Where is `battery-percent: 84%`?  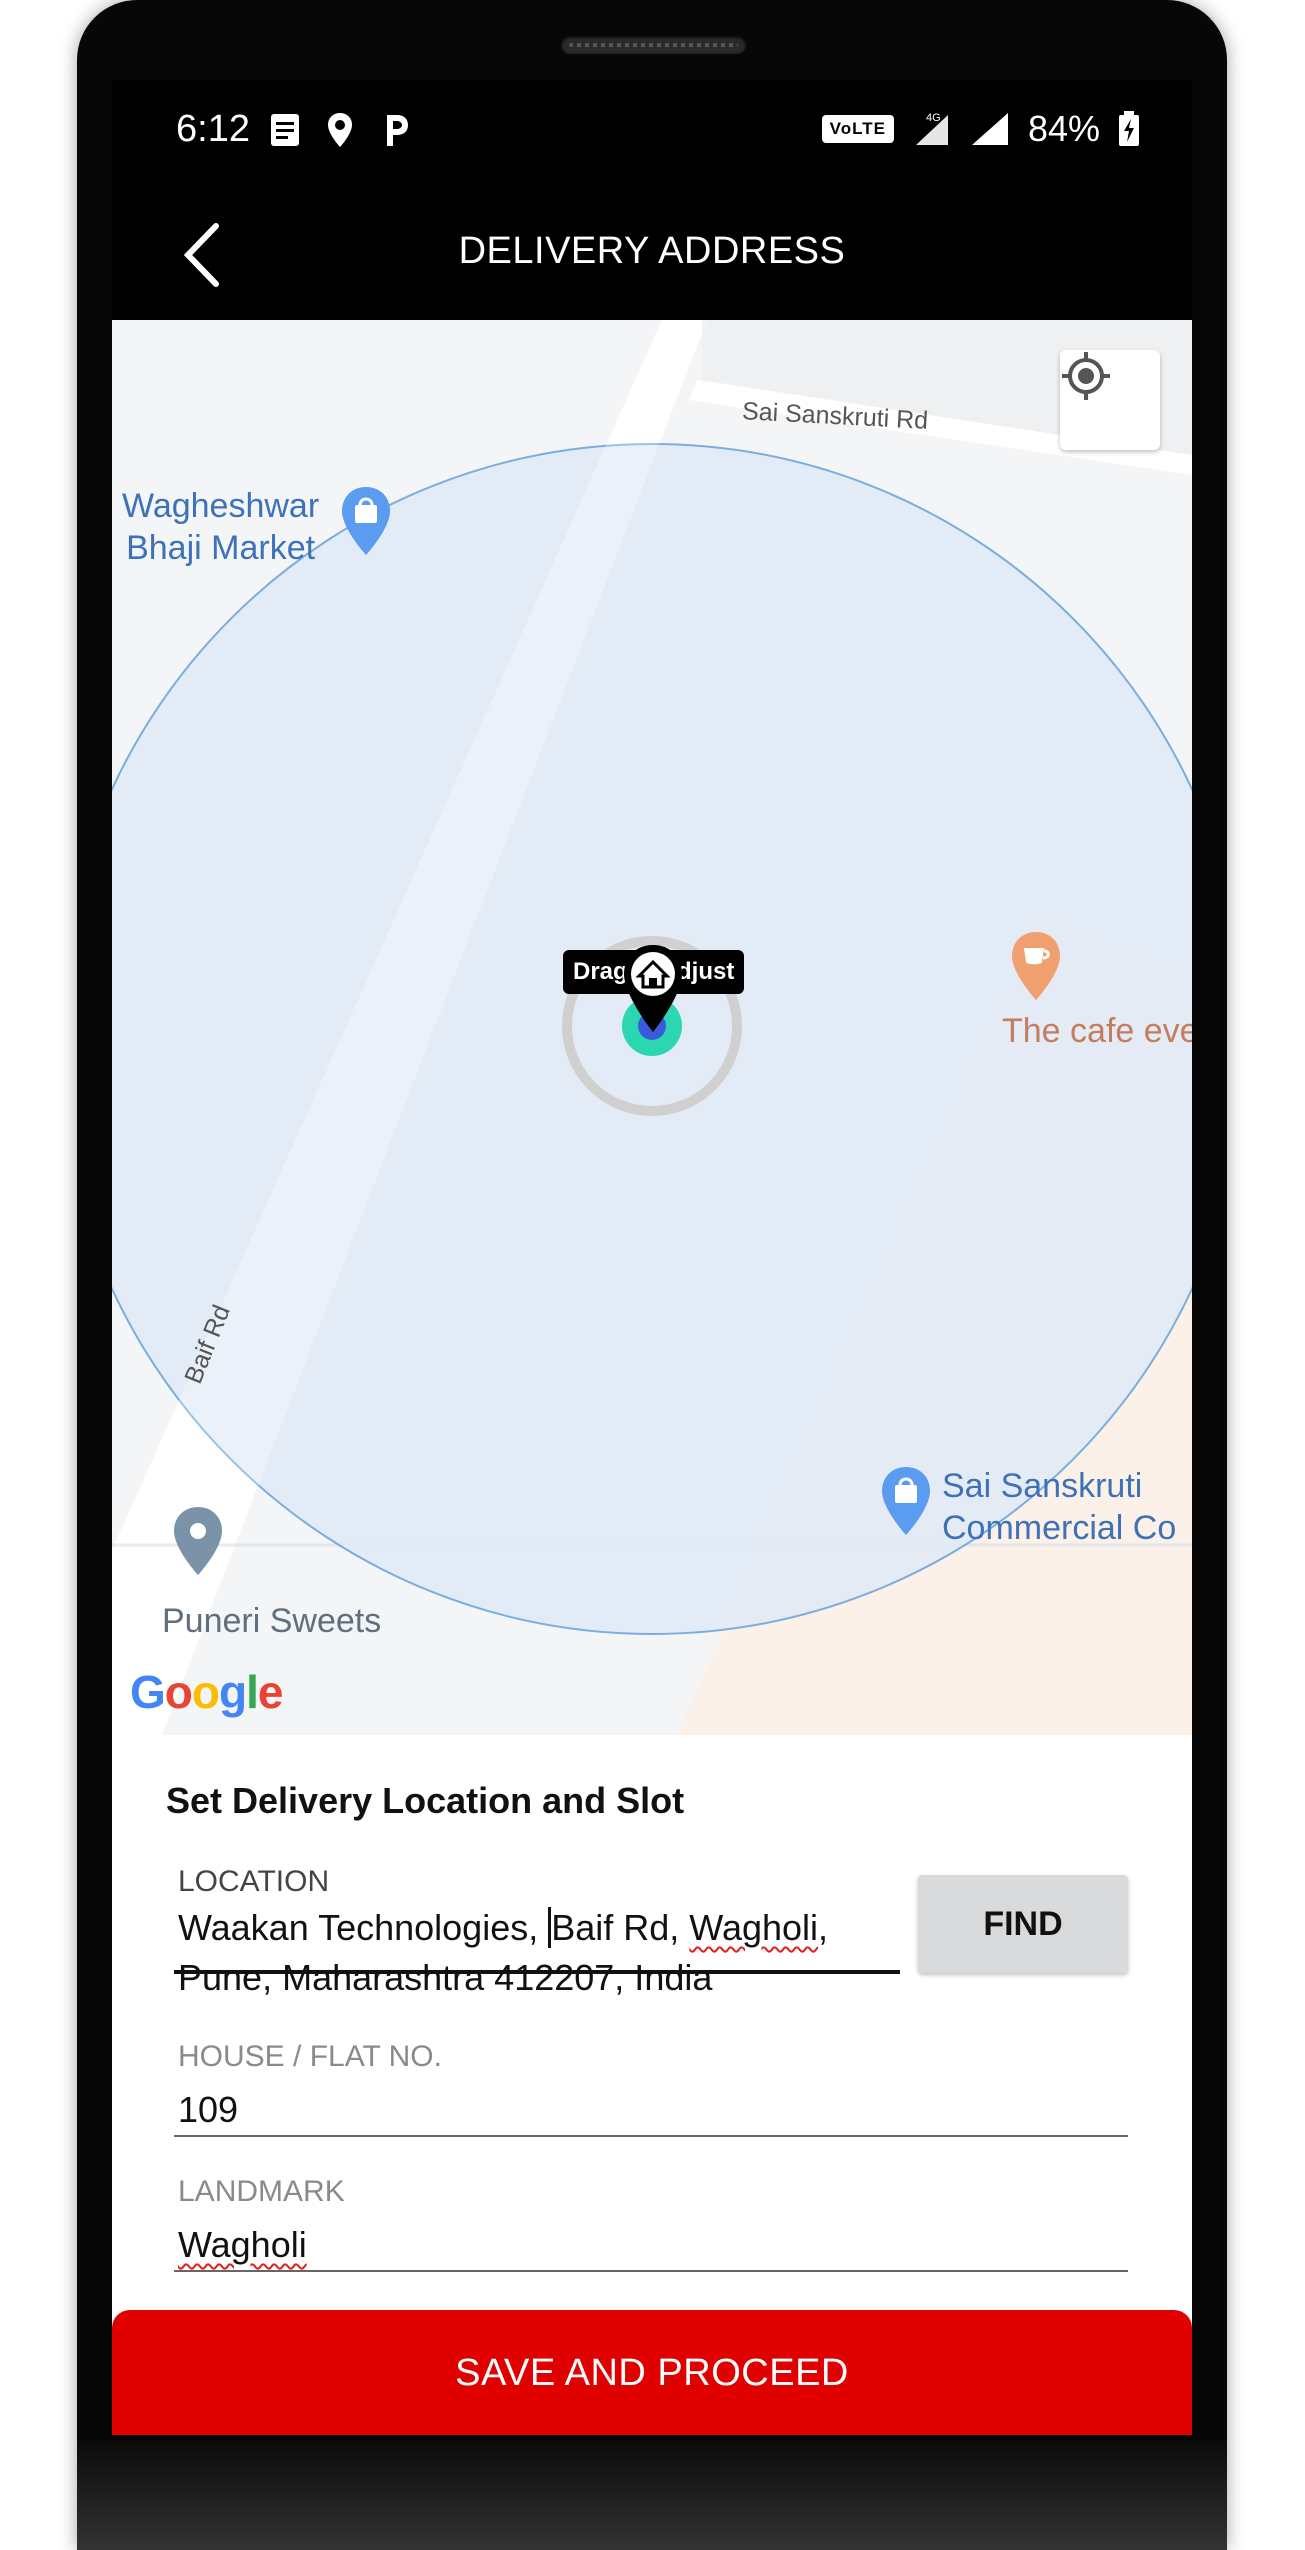 battery-percent: 84% is located at coordinates (1063, 128).